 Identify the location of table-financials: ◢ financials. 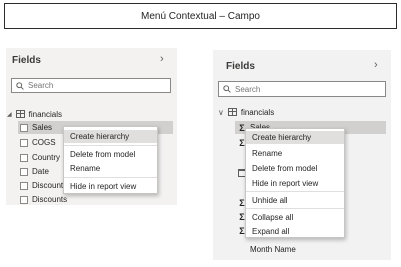
(34, 114).